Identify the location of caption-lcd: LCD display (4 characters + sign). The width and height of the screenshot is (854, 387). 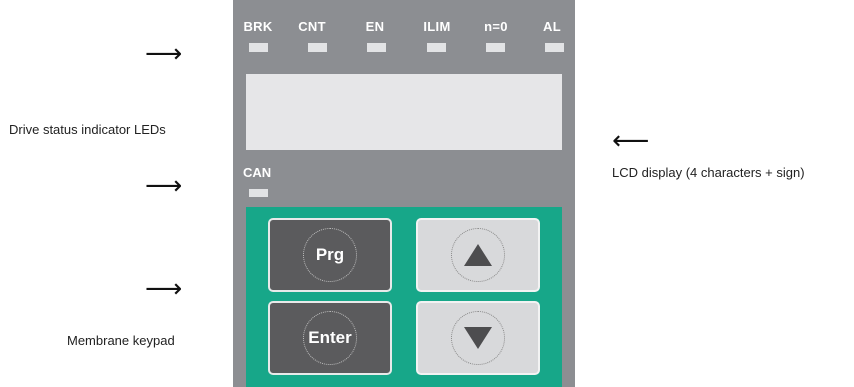
(708, 172).